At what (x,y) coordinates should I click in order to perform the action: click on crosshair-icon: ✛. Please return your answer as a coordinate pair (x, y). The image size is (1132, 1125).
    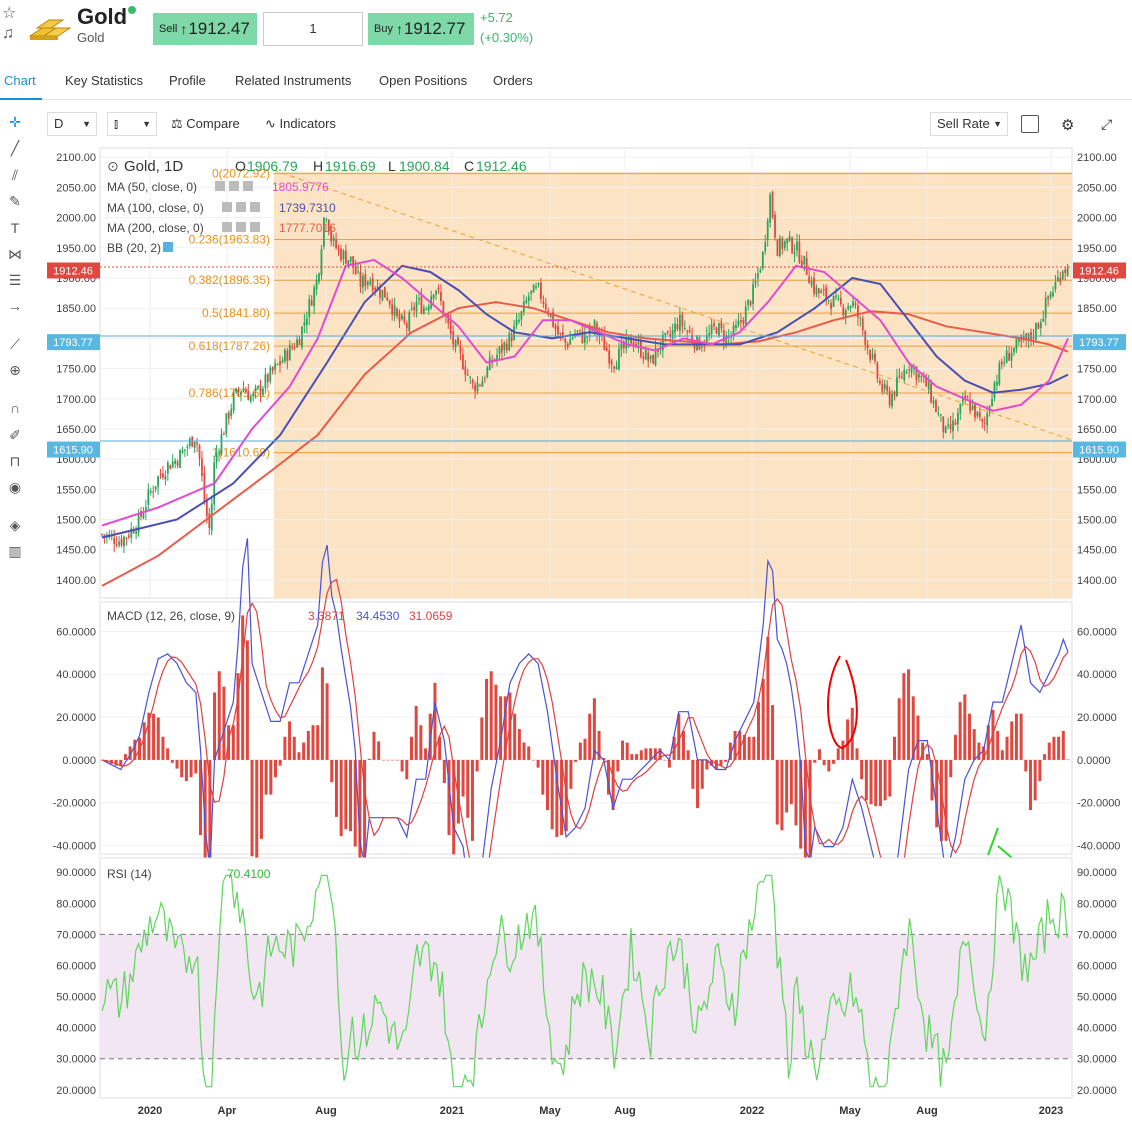
    Looking at the image, I should click on (15, 122).